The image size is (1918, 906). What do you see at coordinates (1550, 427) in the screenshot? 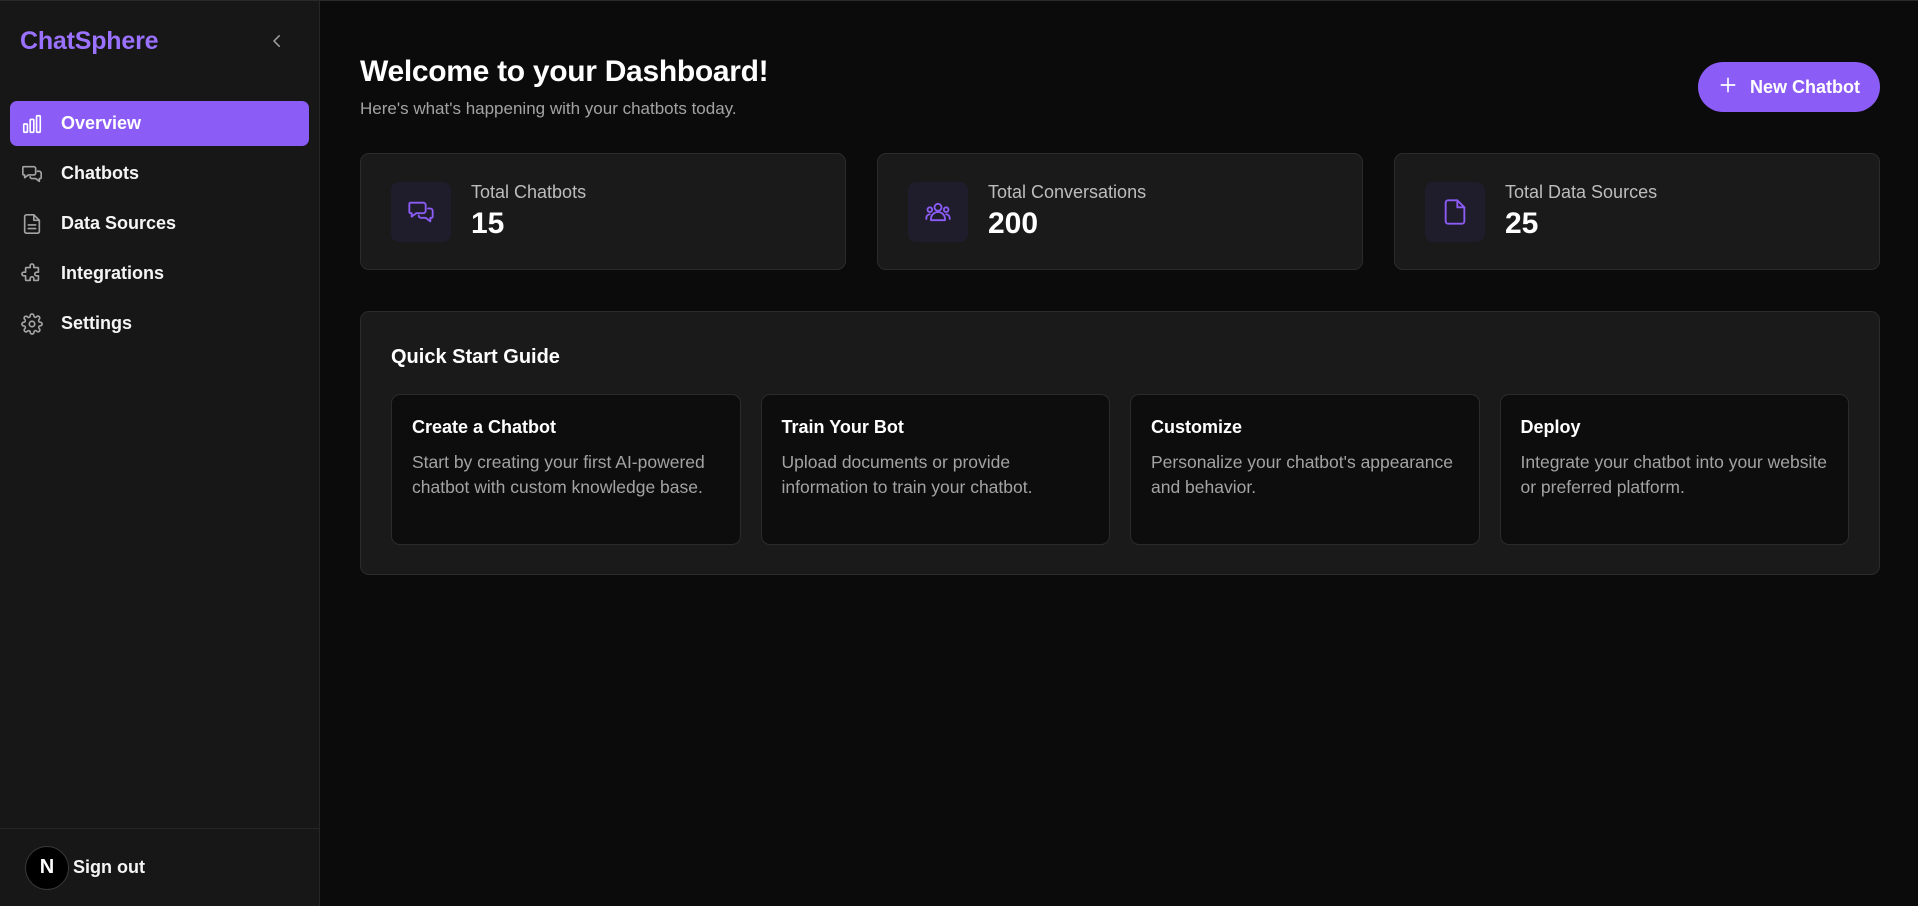
I see `guide-card-title: Deploy` at bounding box center [1550, 427].